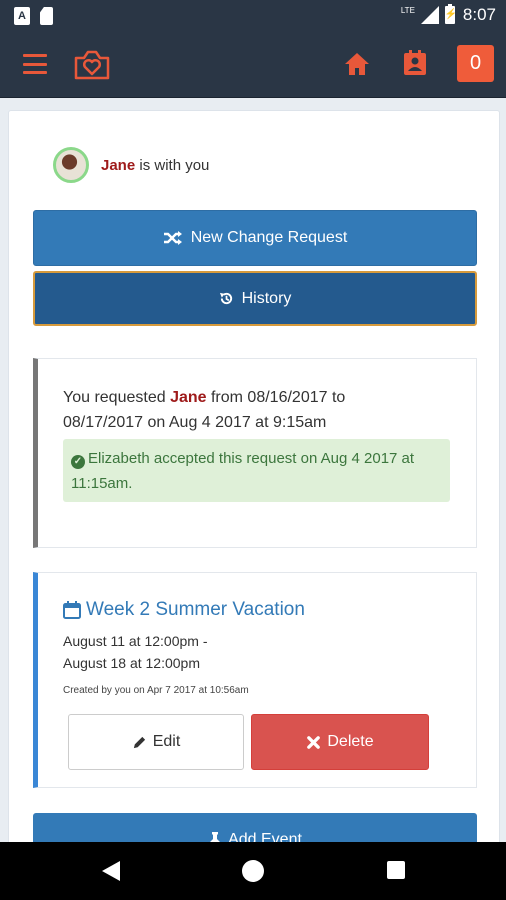  Describe the element at coordinates (172, 238) in the screenshot. I see `shuffle-icon` at that location.